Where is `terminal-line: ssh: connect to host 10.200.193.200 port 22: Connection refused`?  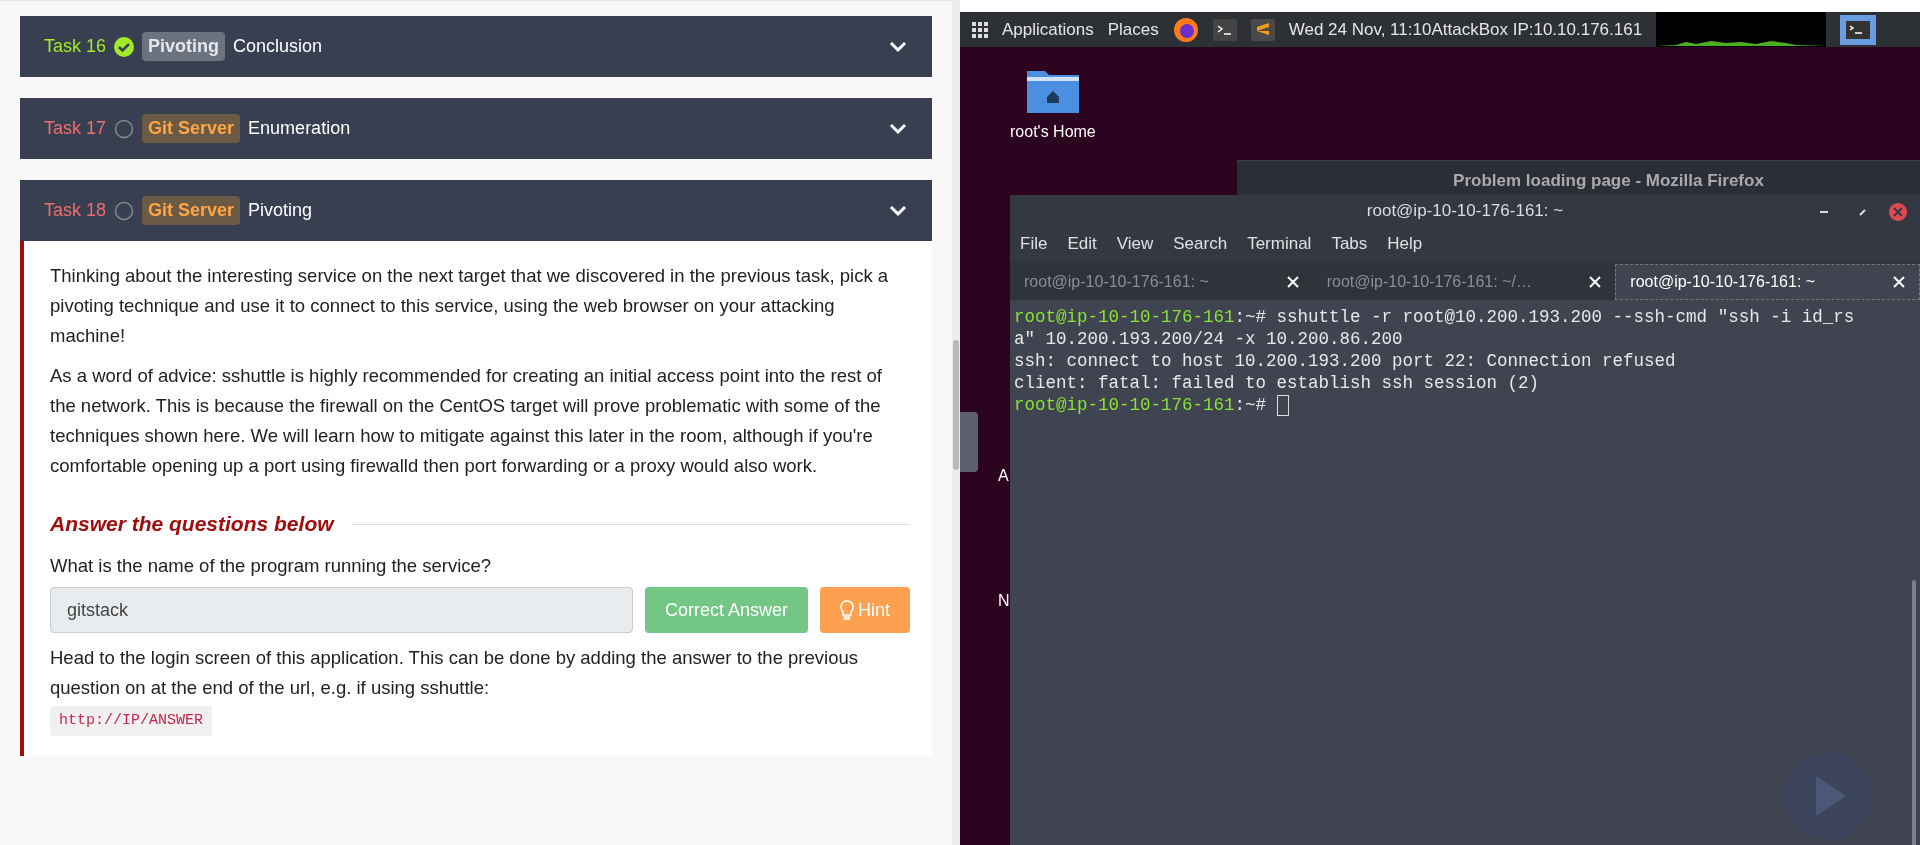 terminal-line: ssh: connect to host 10.200.193.200 port 22: Connection refused is located at coordinates (1345, 361).